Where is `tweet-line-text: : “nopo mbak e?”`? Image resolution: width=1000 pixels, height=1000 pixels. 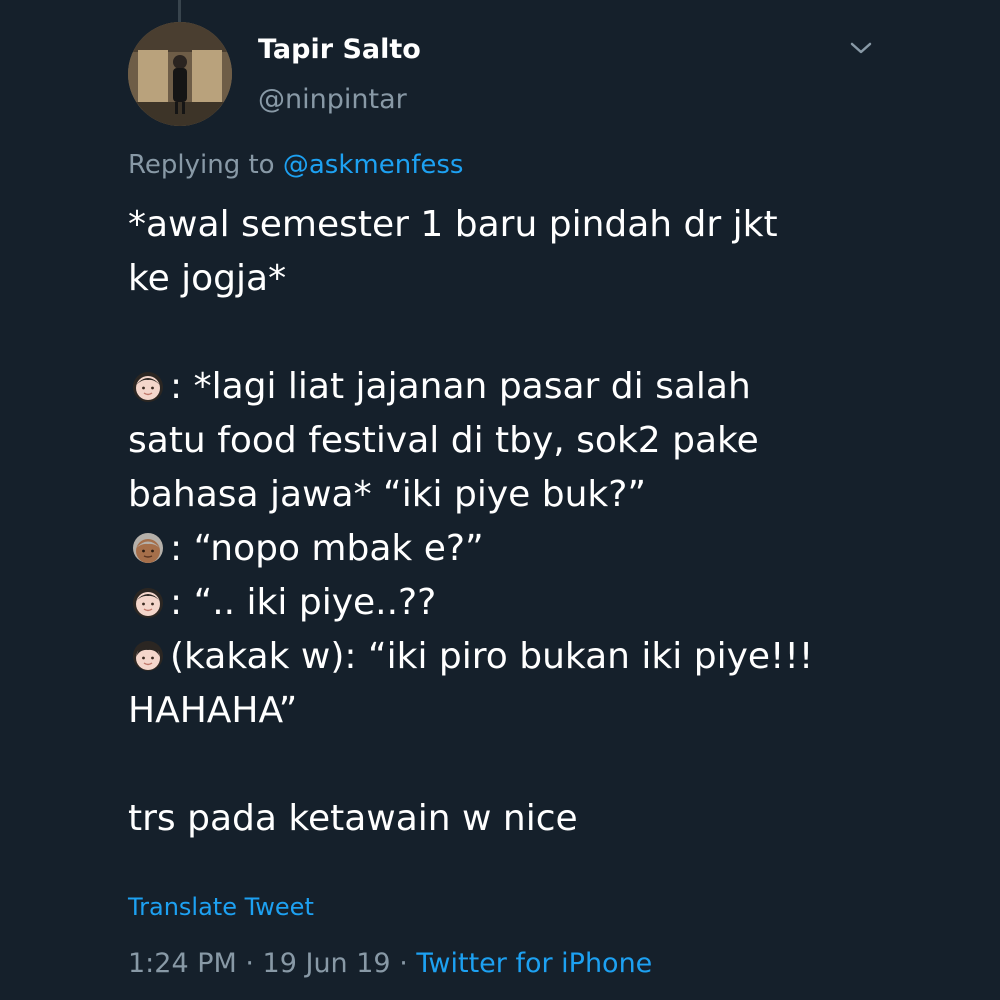 tweet-line-text: : “nopo mbak e?” is located at coordinates (327, 548).